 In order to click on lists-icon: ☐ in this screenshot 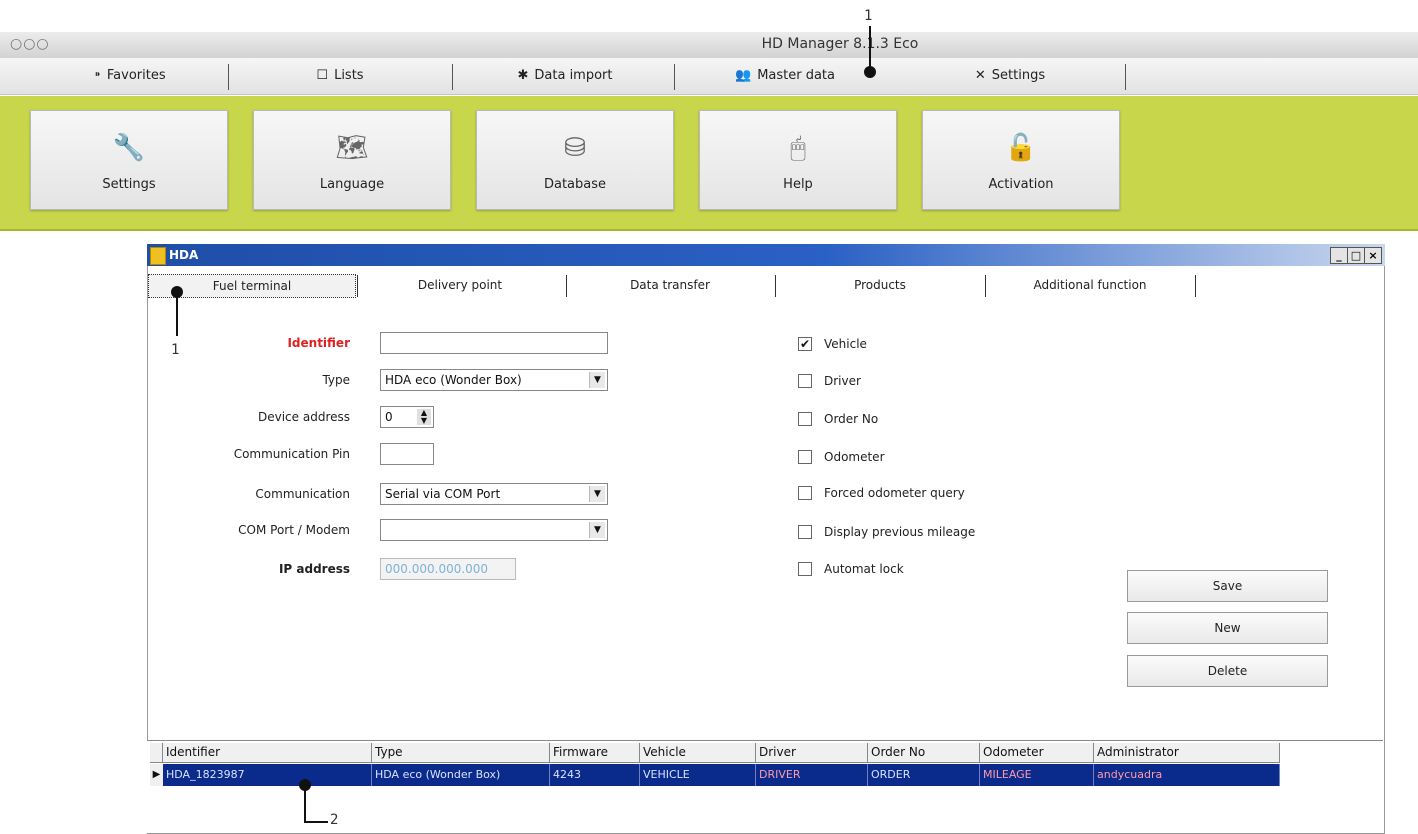, I will do `click(322, 75)`.